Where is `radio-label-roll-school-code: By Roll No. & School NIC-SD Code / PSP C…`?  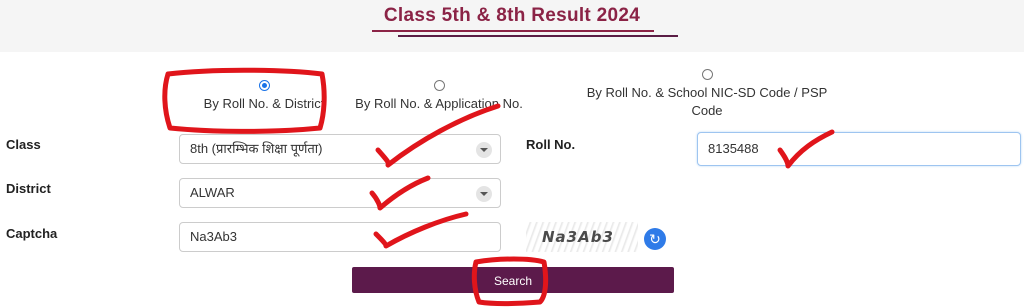 radio-label-roll-school-code: By Roll No. & School NIC-SD Code / PSP C… is located at coordinates (707, 101).